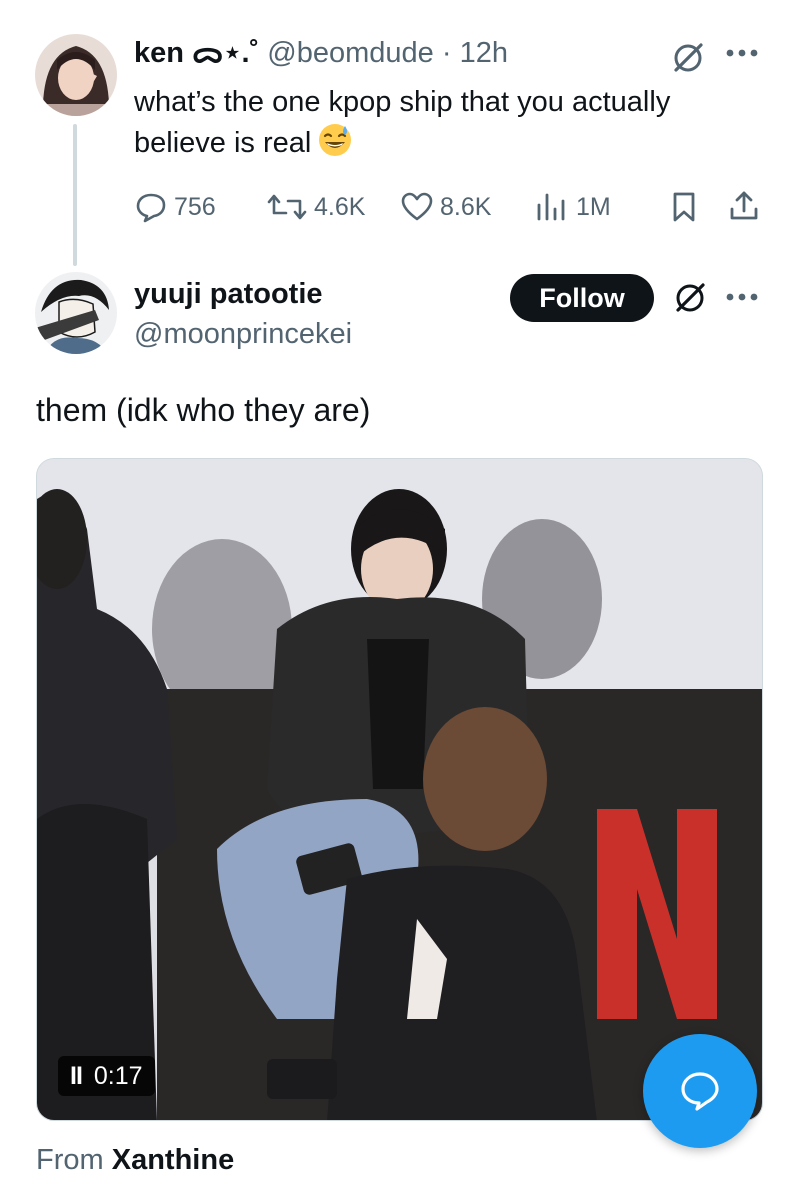  I want to click on compose-reply-fab, so click(700, 1091).